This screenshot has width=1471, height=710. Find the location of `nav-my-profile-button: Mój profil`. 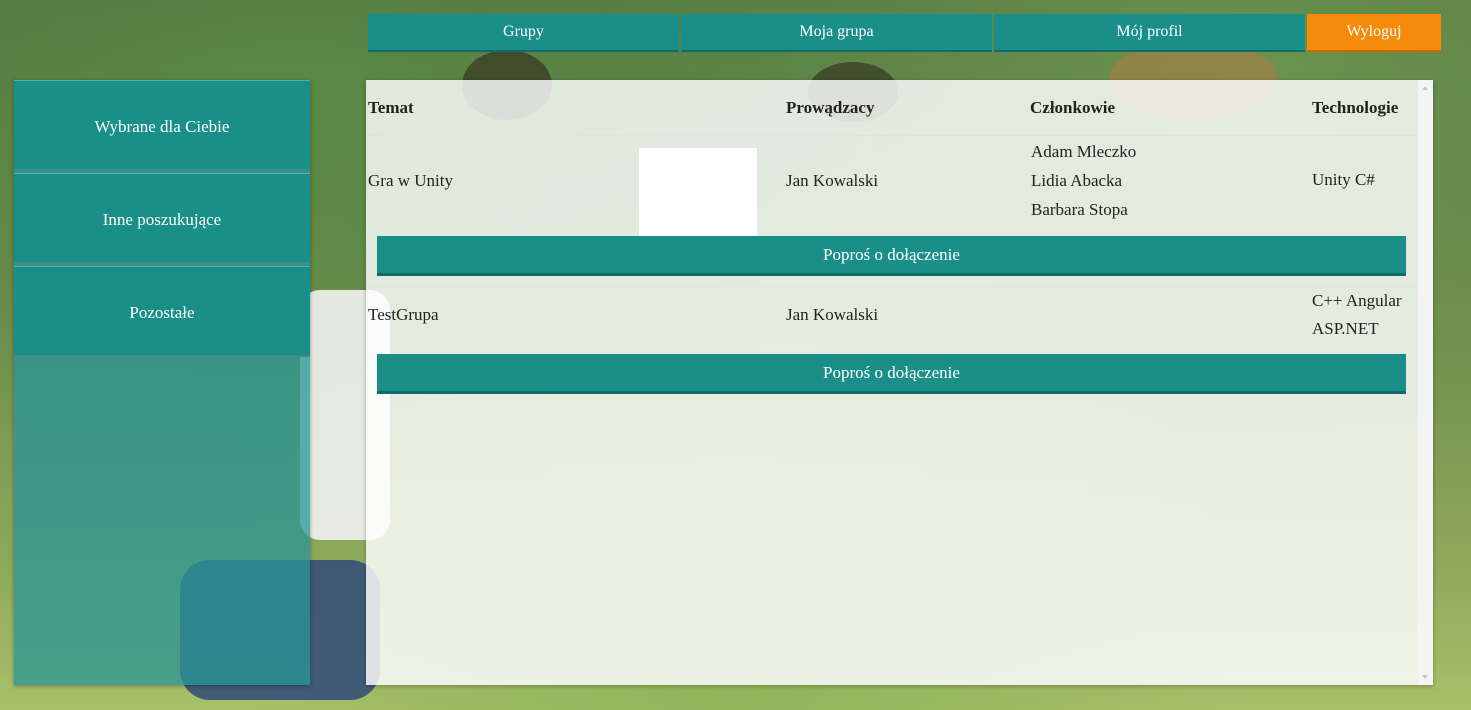

nav-my-profile-button: Mój profil is located at coordinates (1149, 33).